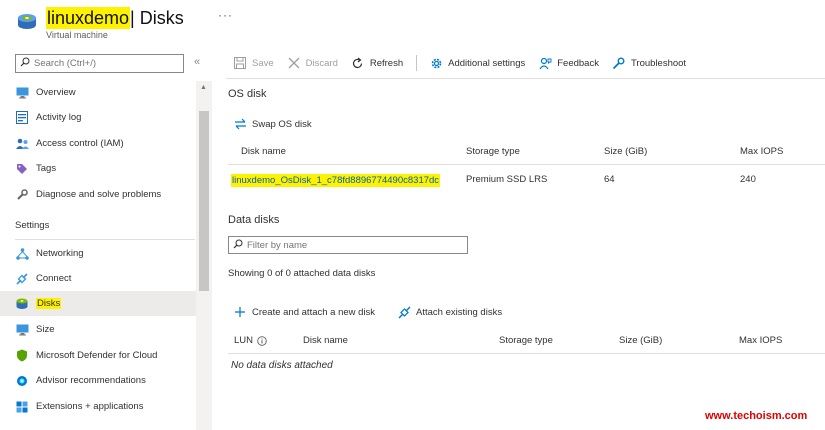 The image size is (825, 430). I want to click on additional-settings-label: Additional settings, so click(487, 63).